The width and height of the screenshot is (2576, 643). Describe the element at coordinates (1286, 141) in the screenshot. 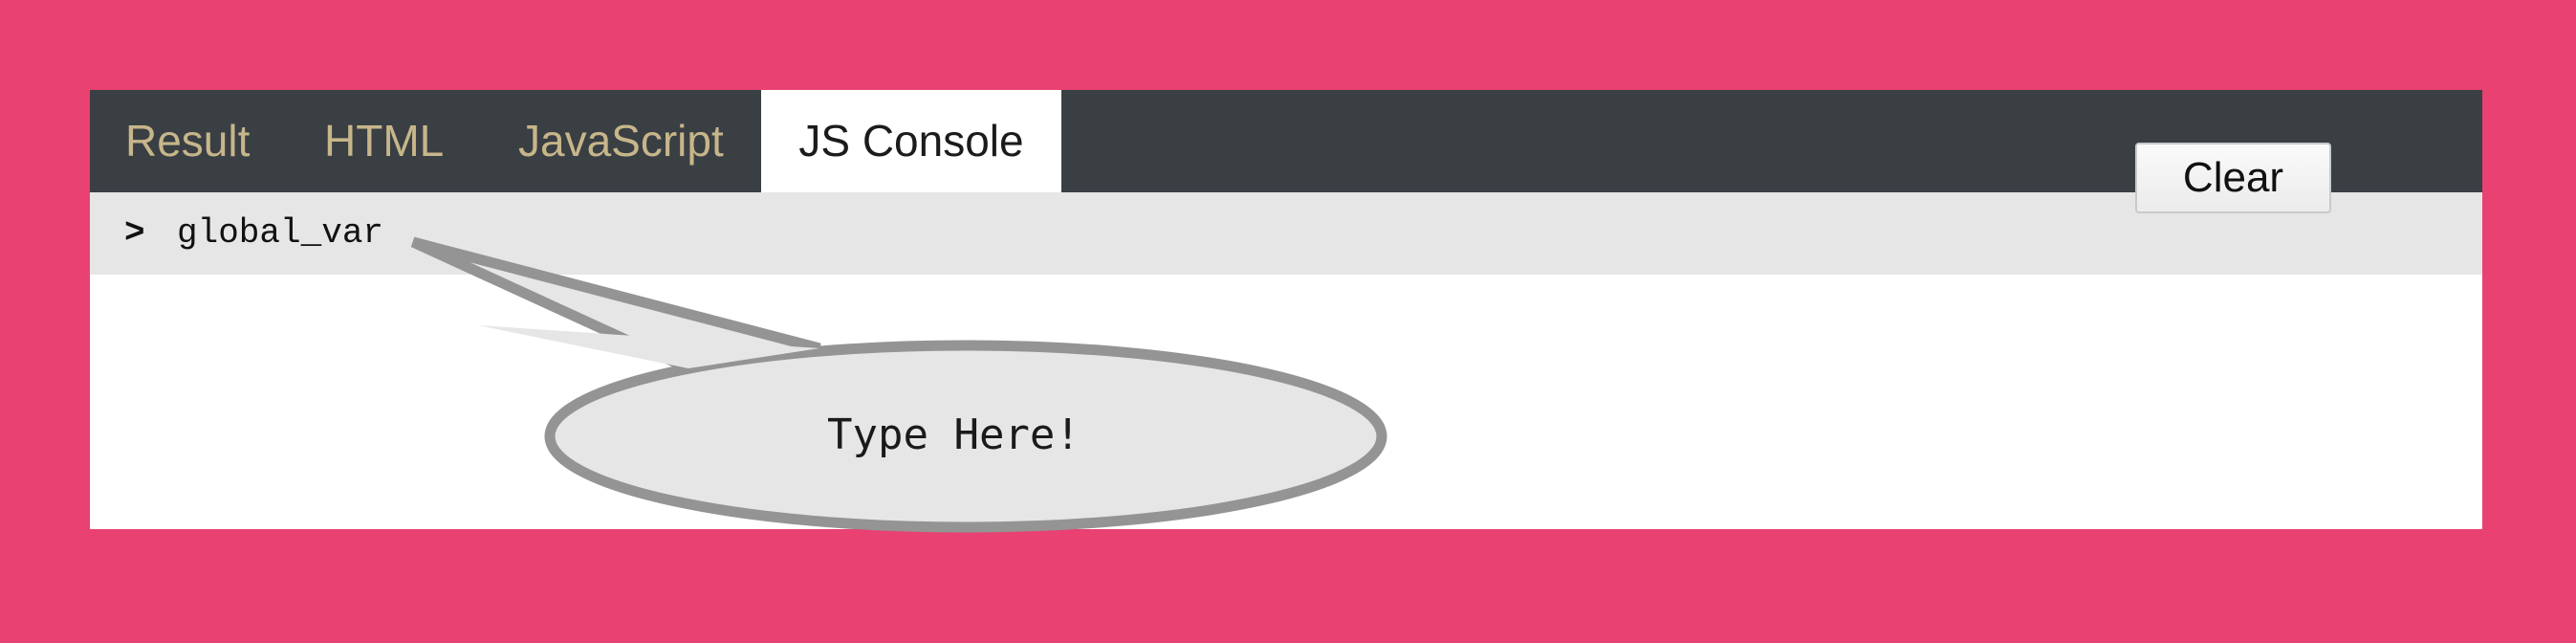

I see `tab-bar: Result HTML JavaScript JS Console` at that location.